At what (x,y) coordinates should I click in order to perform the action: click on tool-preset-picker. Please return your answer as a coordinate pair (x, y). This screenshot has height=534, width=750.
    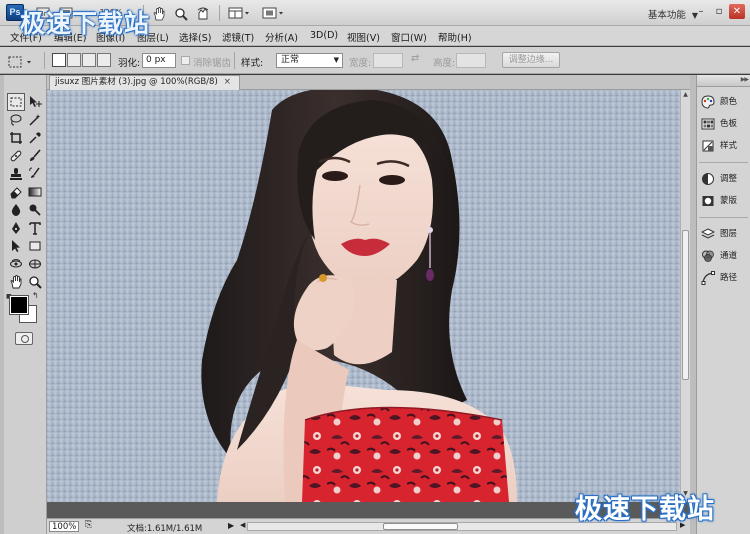
    Looking at the image, I should click on (22, 61).